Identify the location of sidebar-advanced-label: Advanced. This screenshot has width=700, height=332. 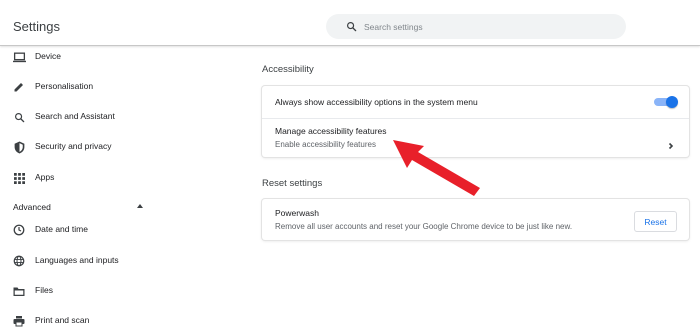
(32, 207).